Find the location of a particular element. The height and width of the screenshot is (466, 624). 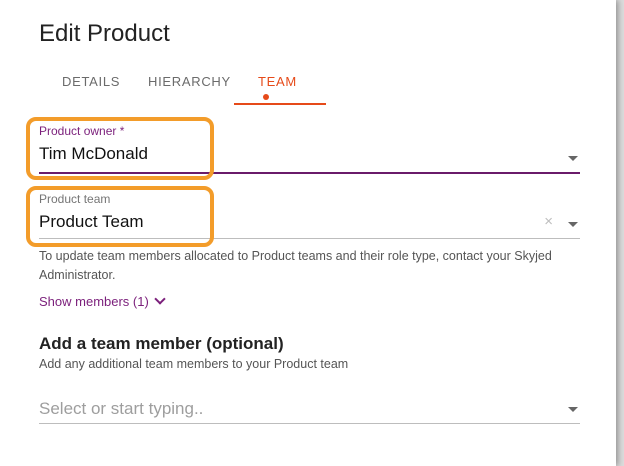

product-owner-value: Tim McDonald is located at coordinates (93, 153).